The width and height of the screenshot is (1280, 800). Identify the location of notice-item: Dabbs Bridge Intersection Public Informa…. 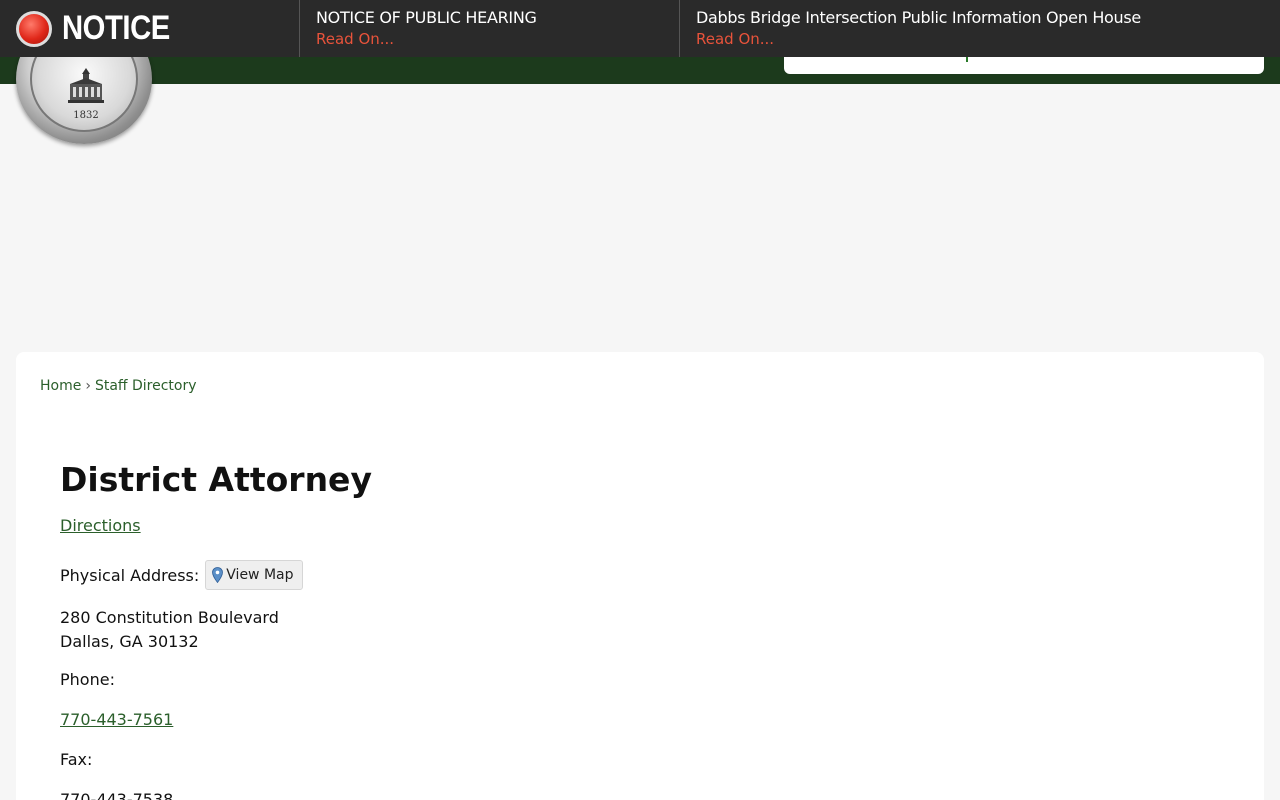
(980, 28).